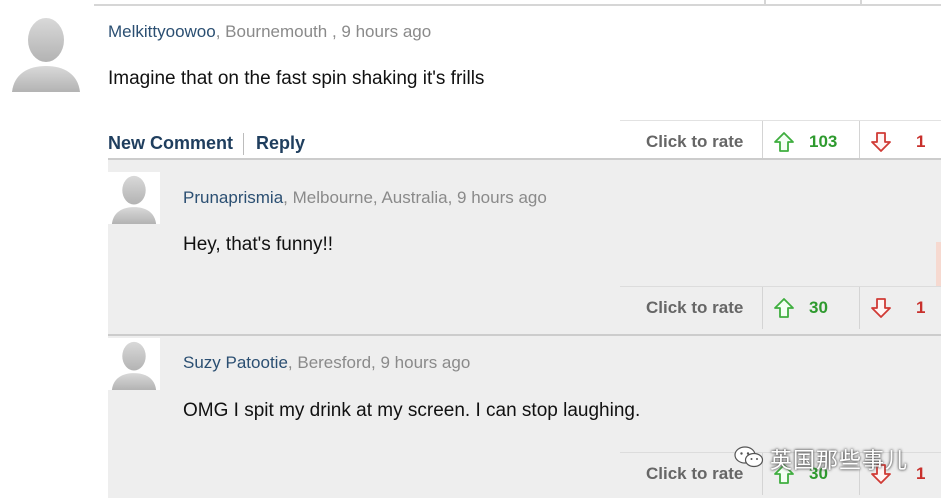 This screenshot has width=941, height=498. I want to click on rate-up-button: 103, so click(810, 142).